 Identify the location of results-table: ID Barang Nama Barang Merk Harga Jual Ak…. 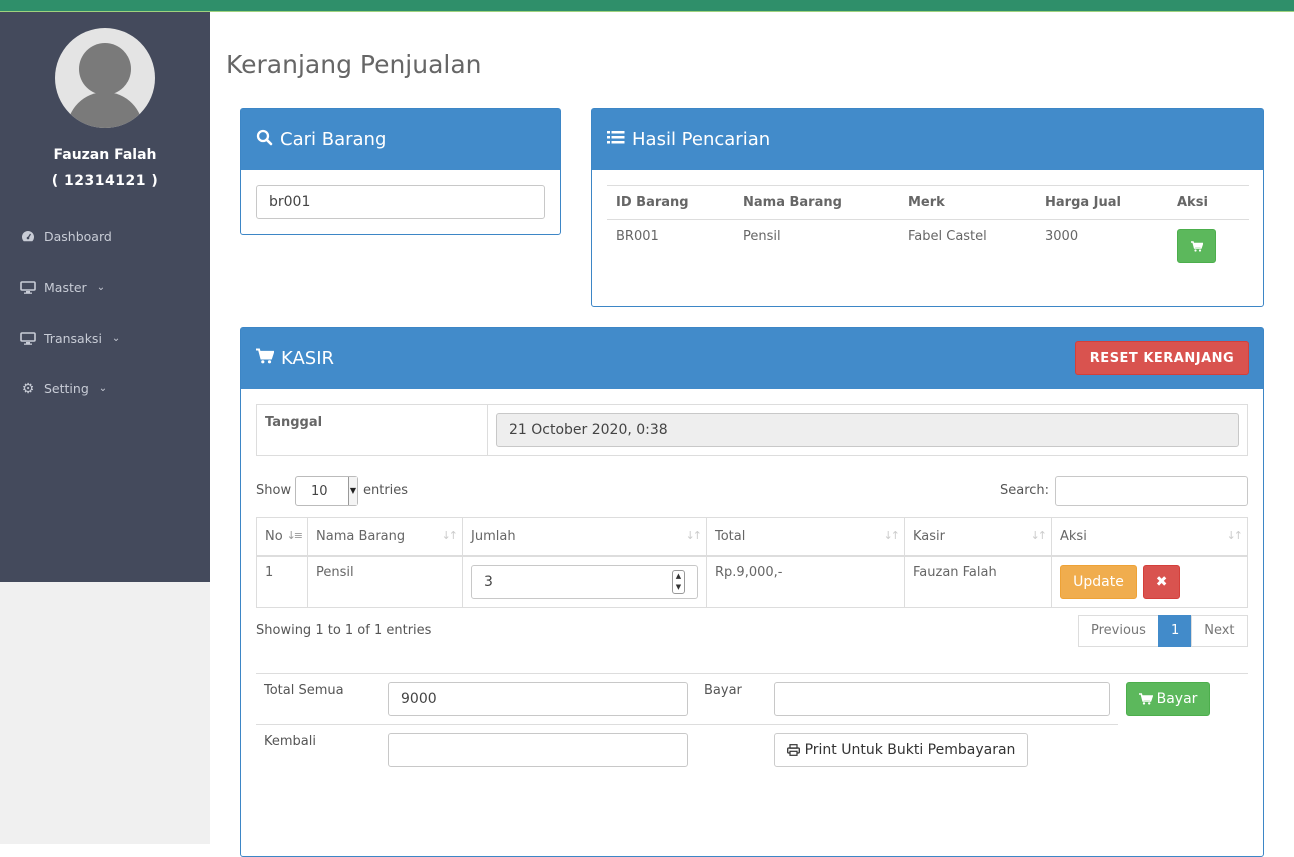
(928, 228).